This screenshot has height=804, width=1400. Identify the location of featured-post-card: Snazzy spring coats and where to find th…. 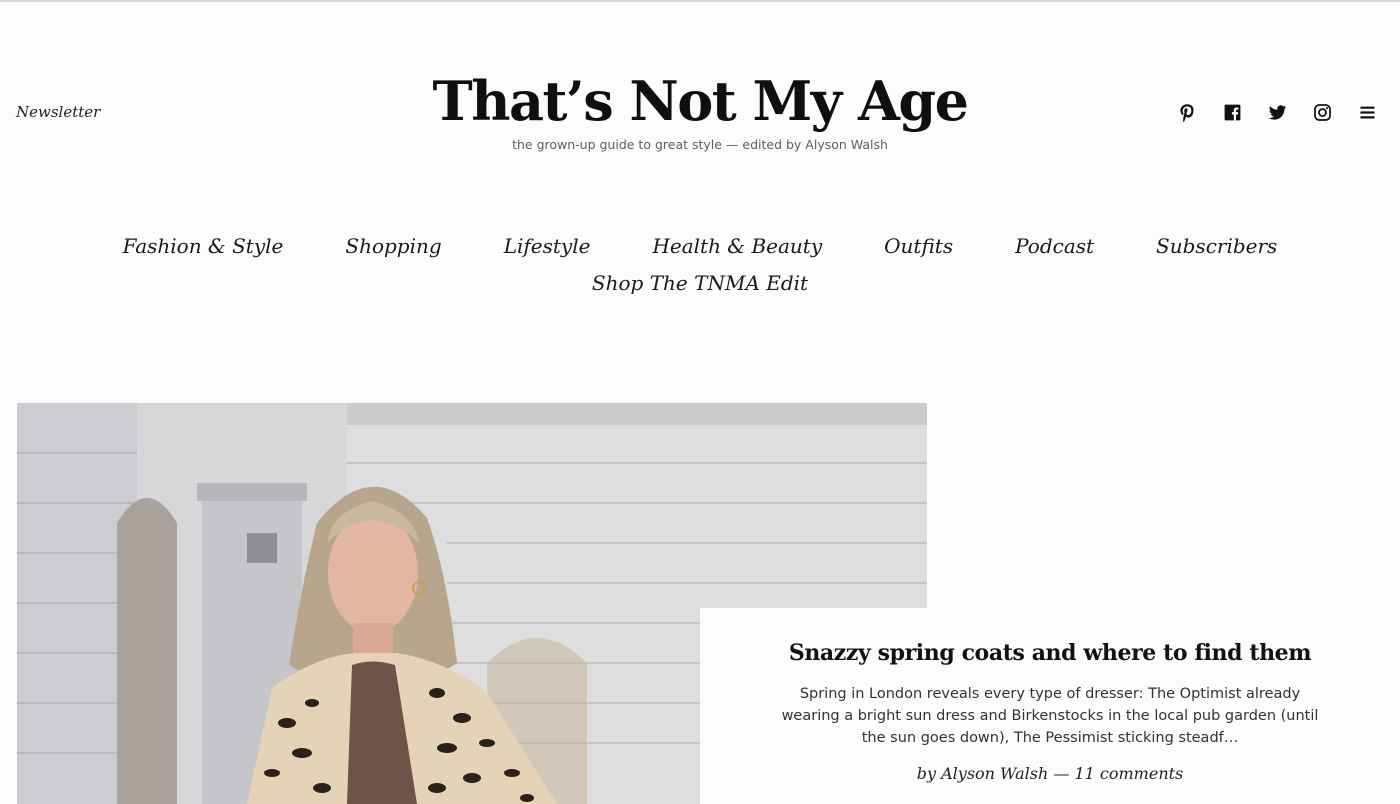
(1050, 706).